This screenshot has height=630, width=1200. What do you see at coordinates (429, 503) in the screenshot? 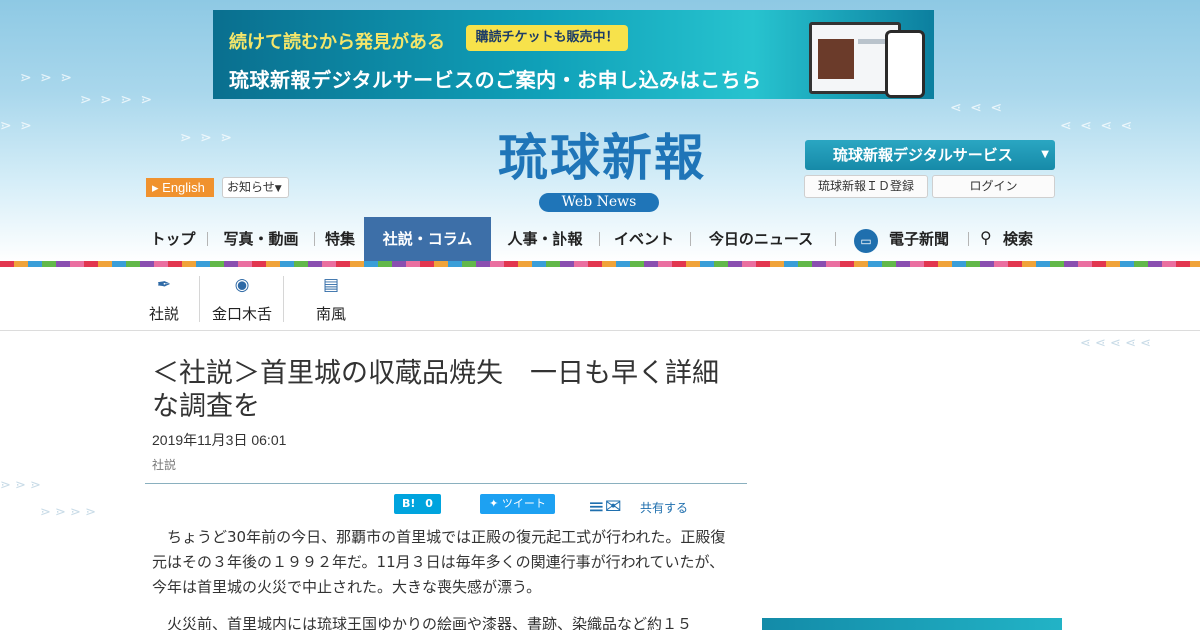
I see `hatena-count: 0` at bounding box center [429, 503].